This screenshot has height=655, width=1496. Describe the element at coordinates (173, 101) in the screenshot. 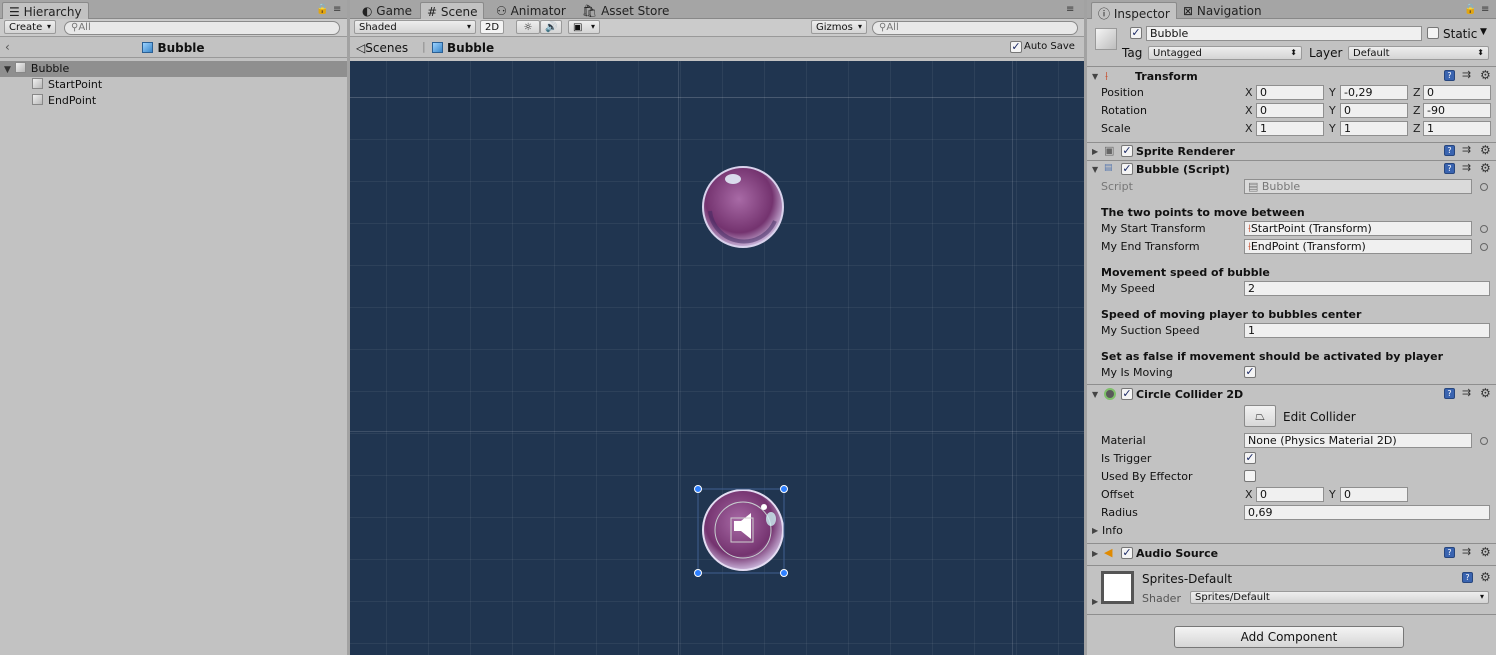

I see `hierarchy-item-endpoint: EndPoint` at that location.